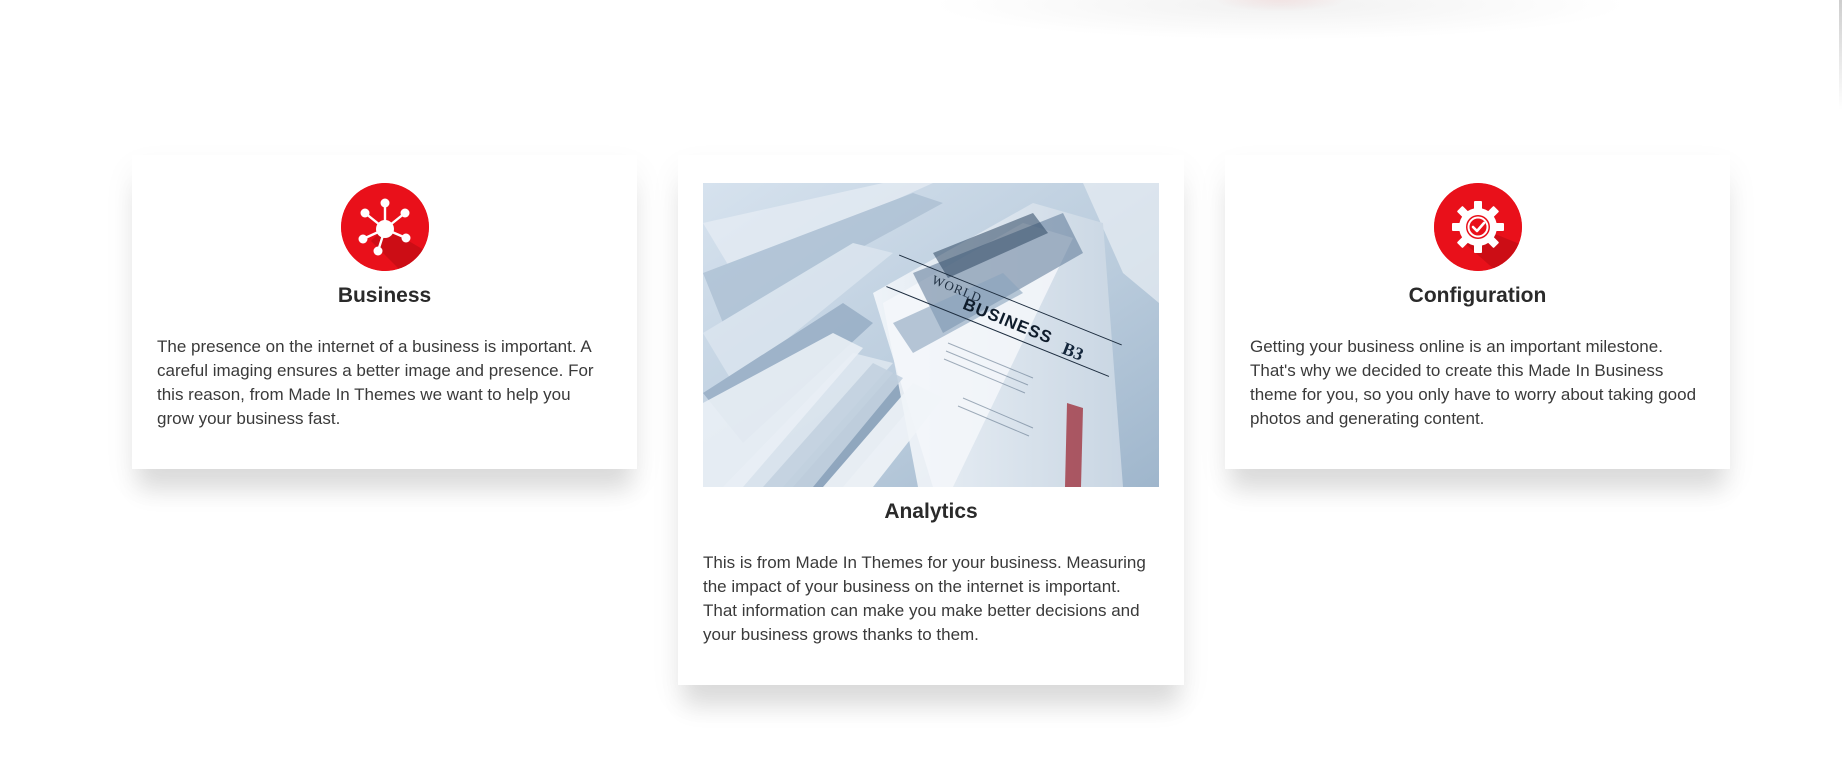  Describe the element at coordinates (384, 227) in the screenshot. I see `network-icon` at that location.